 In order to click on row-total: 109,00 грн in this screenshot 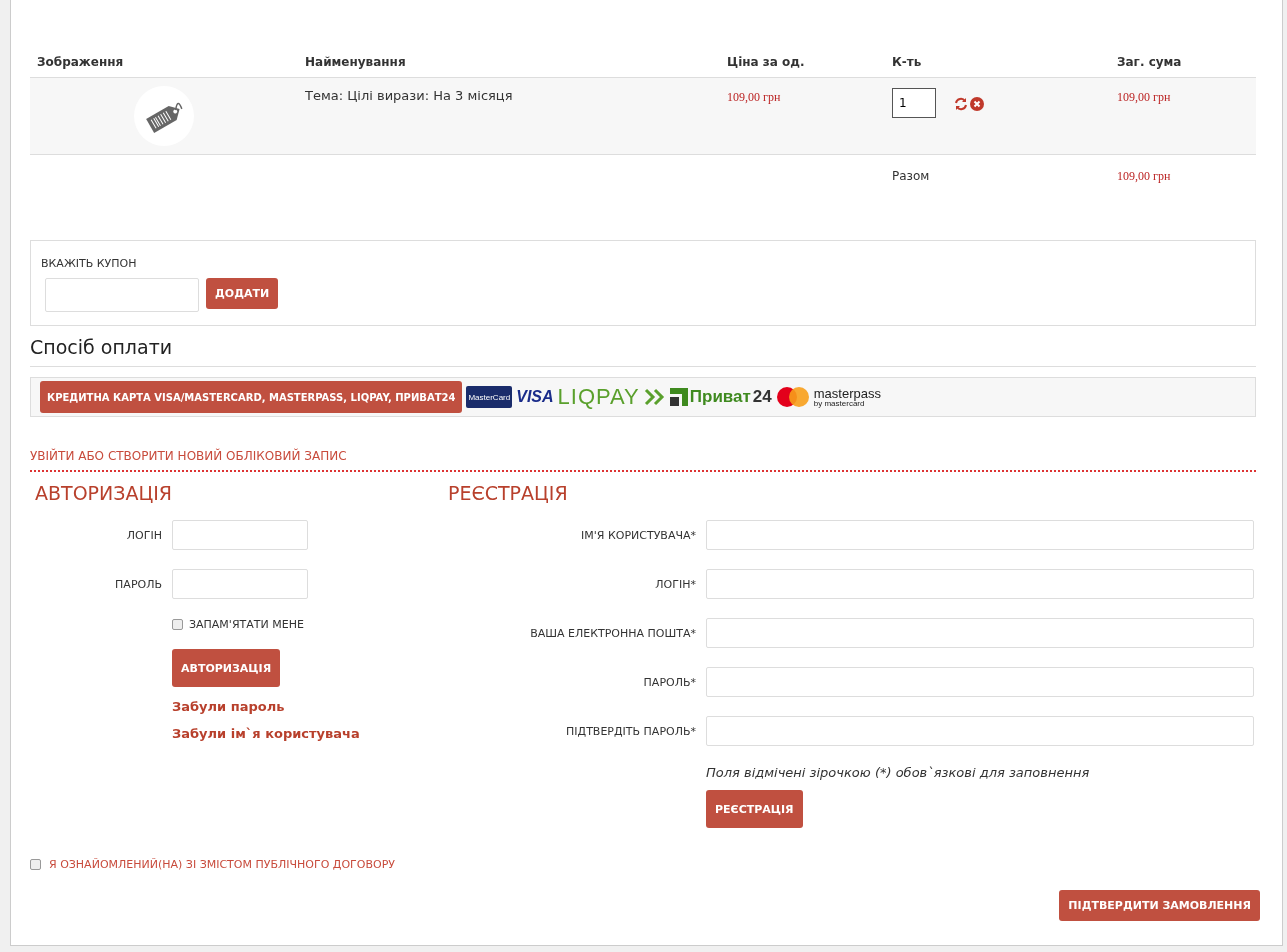, I will do `click(1183, 116)`.